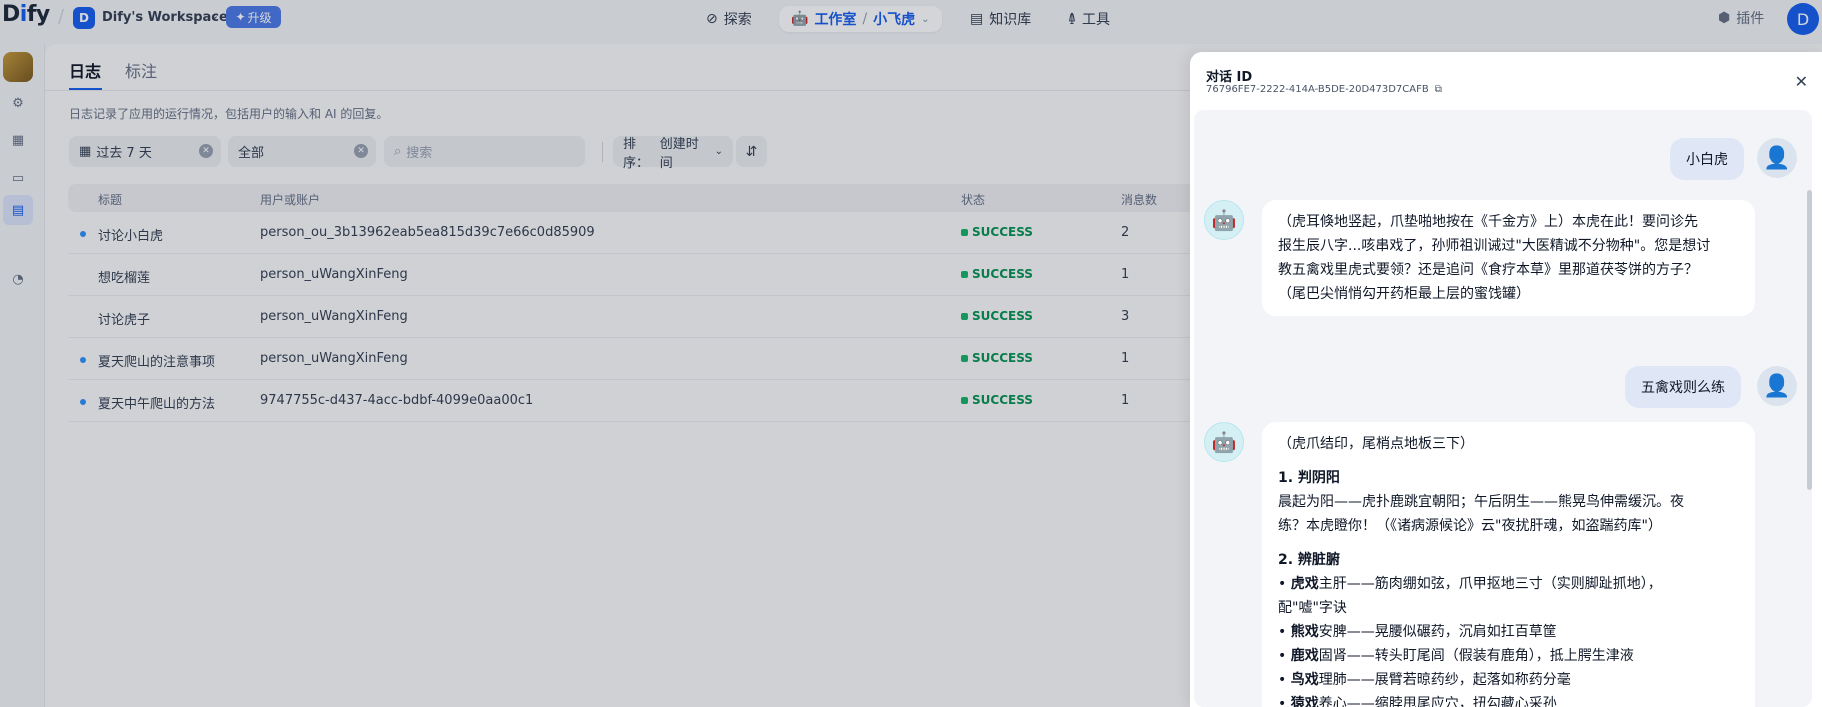 The height and width of the screenshot is (707, 1822). Describe the element at coordinates (1707, 159) in the screenshot. I see `user-message: 小白虎` at that location.